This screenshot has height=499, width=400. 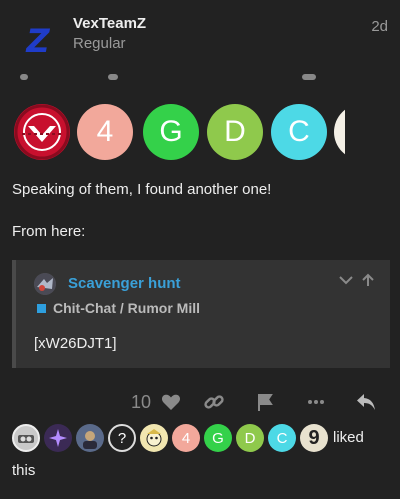 What do you see at coordinates (75, 343) in the screenshot?
I see `quote-body: [xW26DJT1]` at bounding box center [75, 343].